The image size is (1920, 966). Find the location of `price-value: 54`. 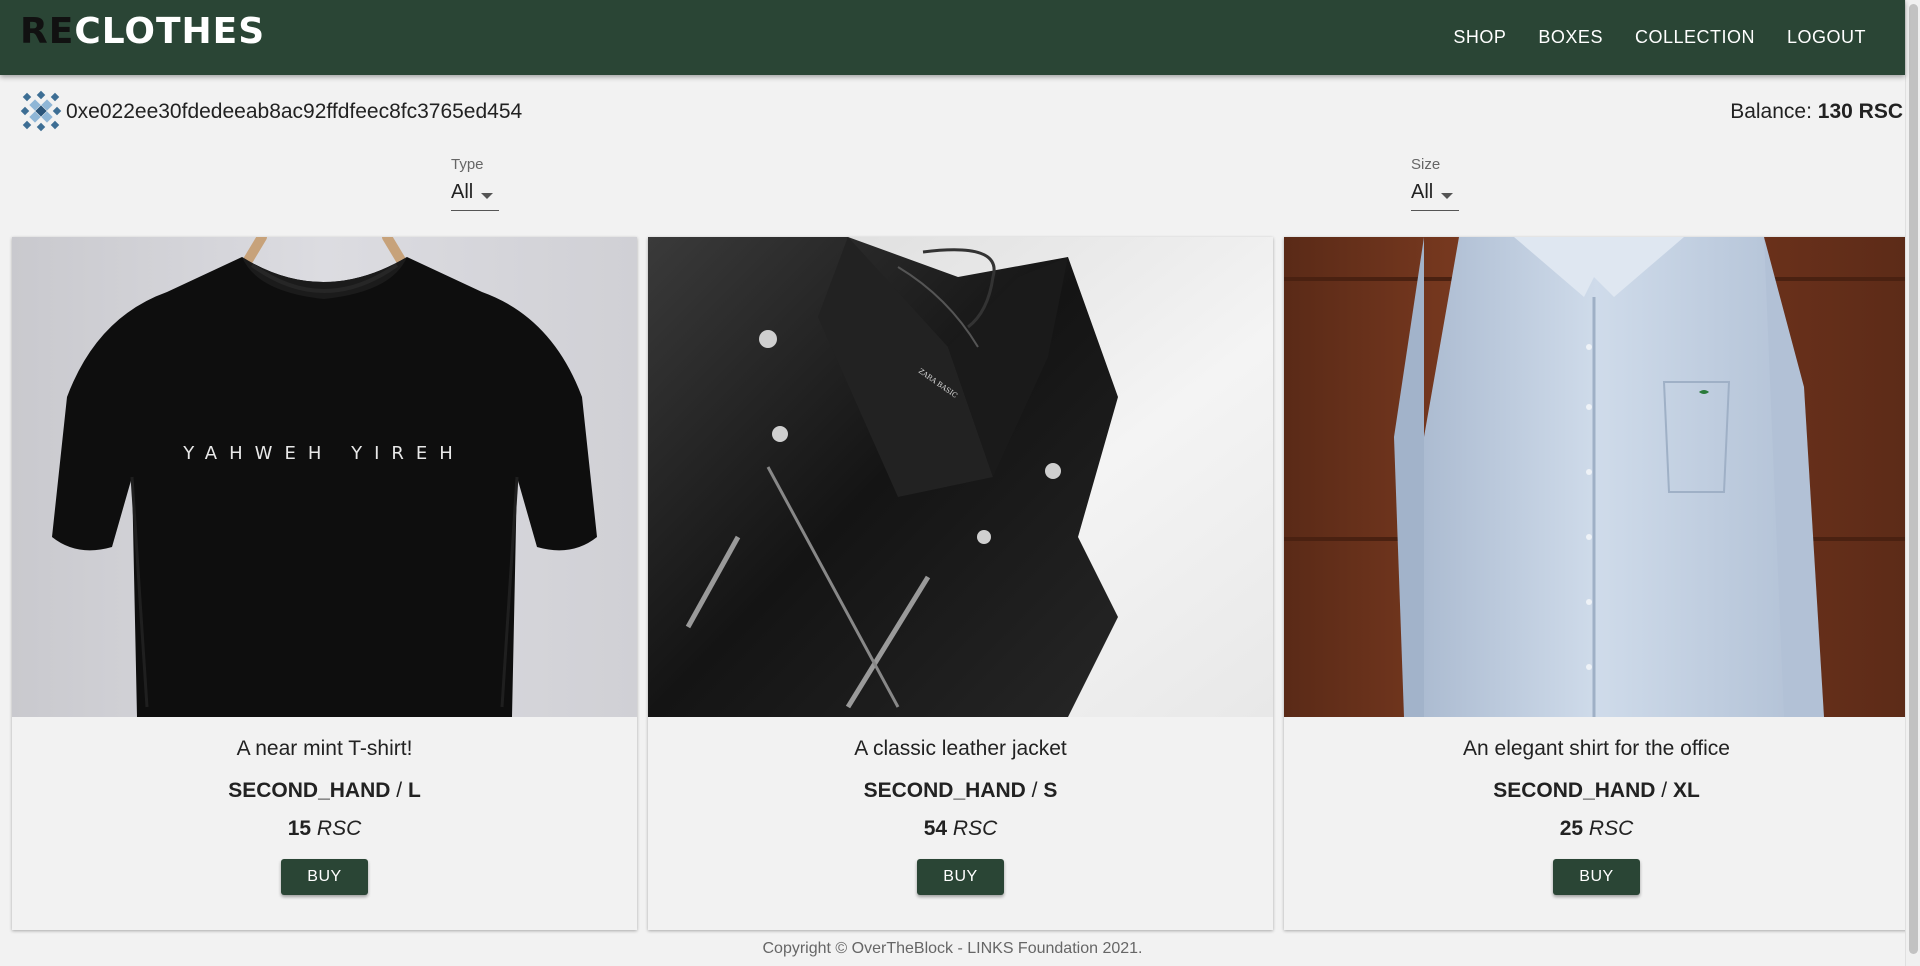

price-value: 54 is located at coordinates (935, 828).